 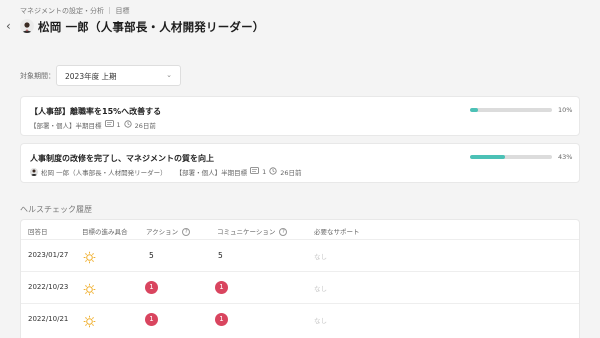 What do you see at coordinates (300, 319) in the screenshot?
I see `table-row: 2022/10/21 1 1 なし` at bounding box center [300, 319].